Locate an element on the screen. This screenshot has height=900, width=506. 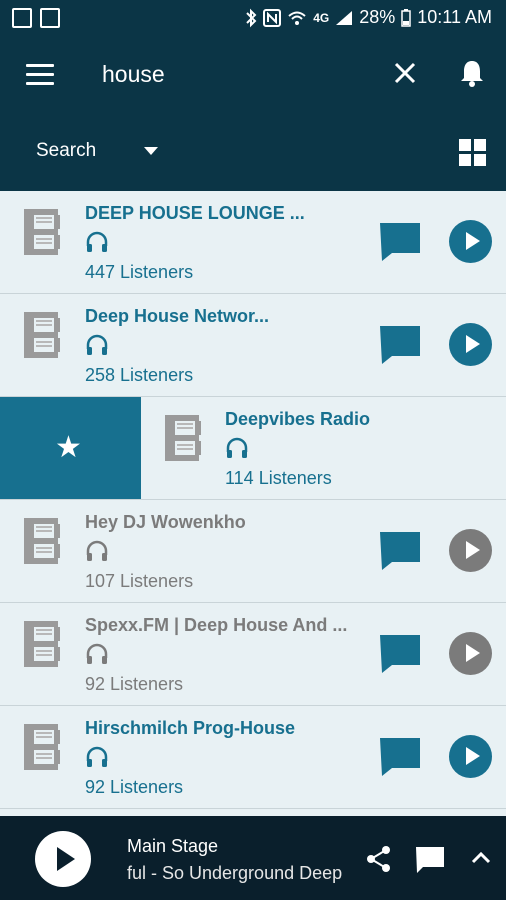
bluetooth-icon is located at coordinates (251, 17).